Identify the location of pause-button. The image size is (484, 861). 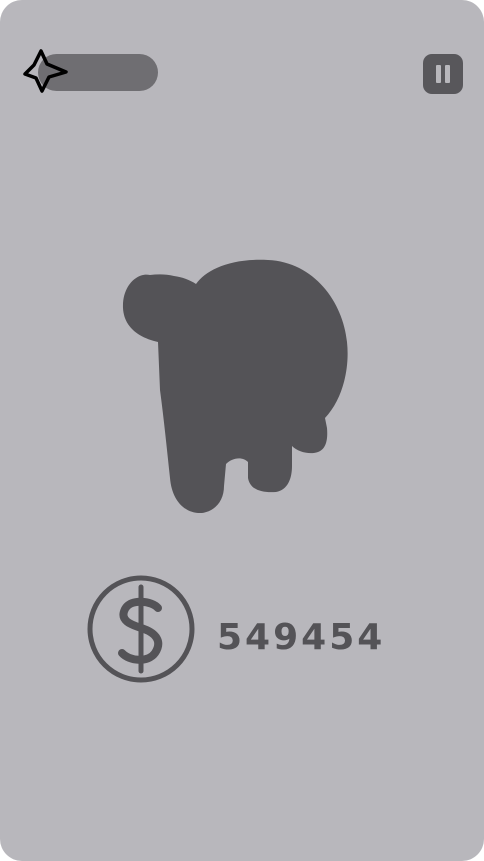
(443, 74).